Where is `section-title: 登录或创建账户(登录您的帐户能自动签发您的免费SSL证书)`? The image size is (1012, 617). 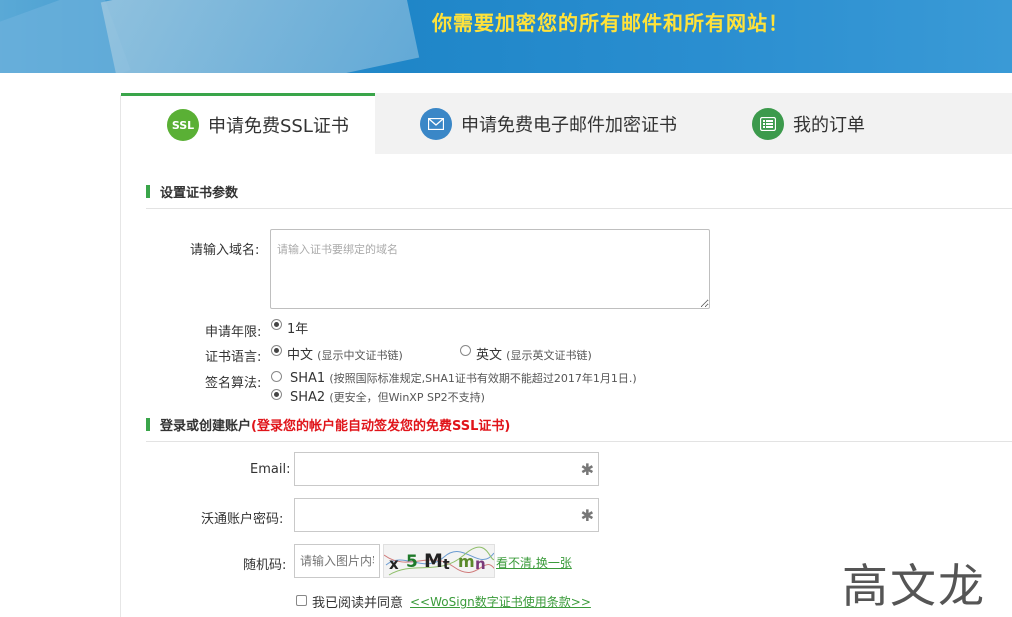 section-title: 登录或创建账户(登录您的帐户能自动签发您的免费SSL证书) is located at coordinates (335, 424).